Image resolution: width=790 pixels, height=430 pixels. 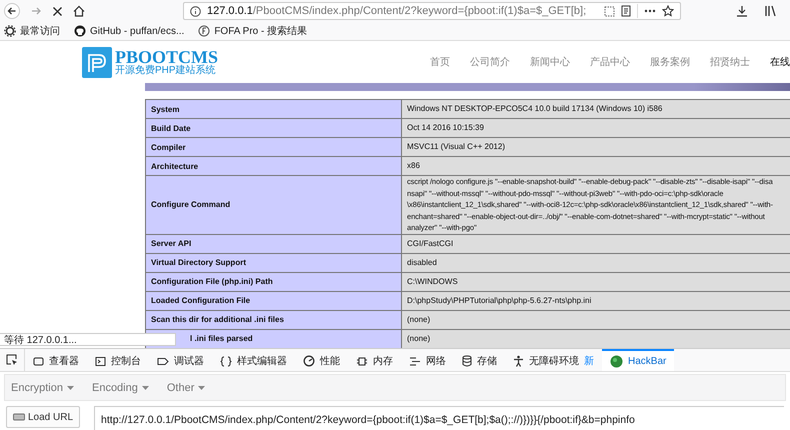 What do you see at coordinates (596, 166) in the screenshot?
I see `row-value: x86` at bounding box center [596, 166].